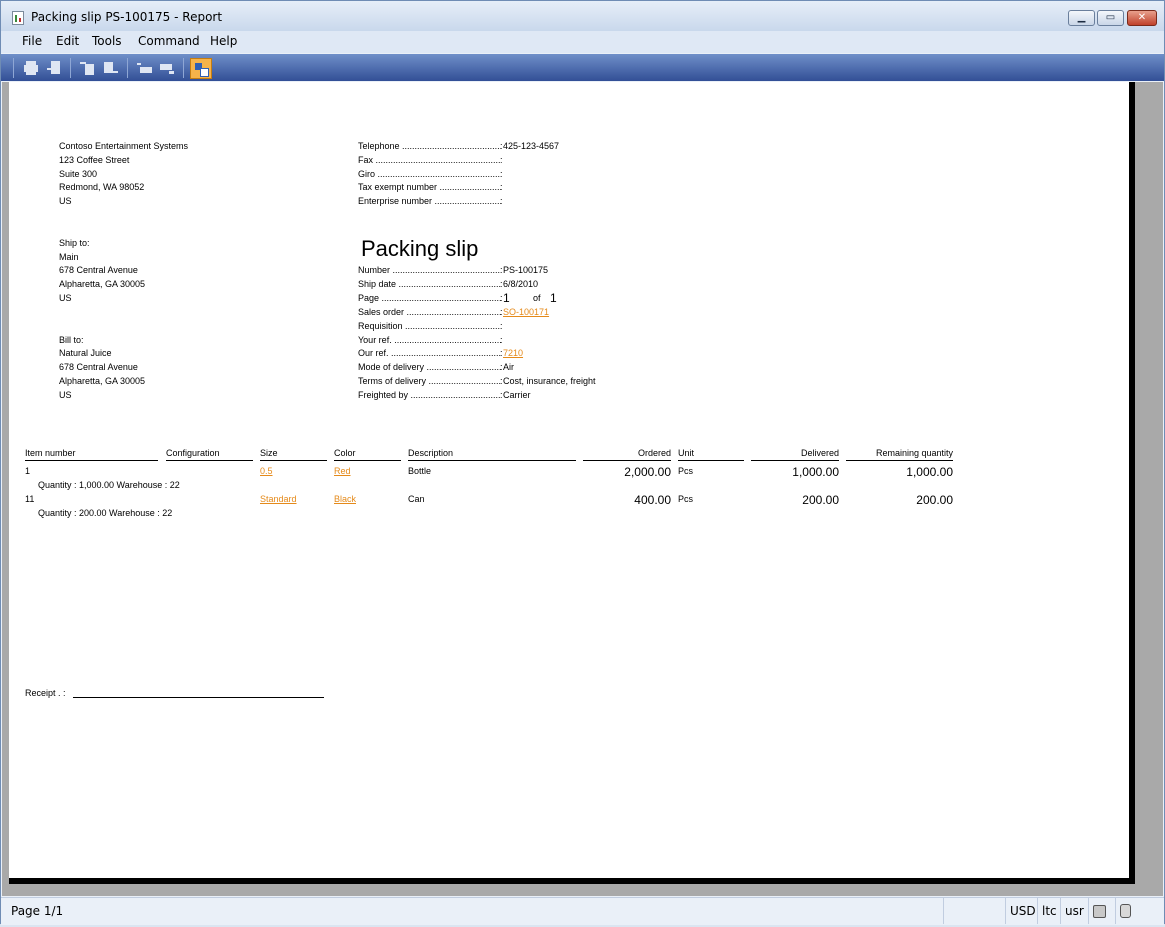 This screenshot has height=927, width=1165. What do you see at coordinates (102, 284) in the screenshot?
I see `ship-to-city: Alpharetta, GA 30005` at bounding box center [102, 284].